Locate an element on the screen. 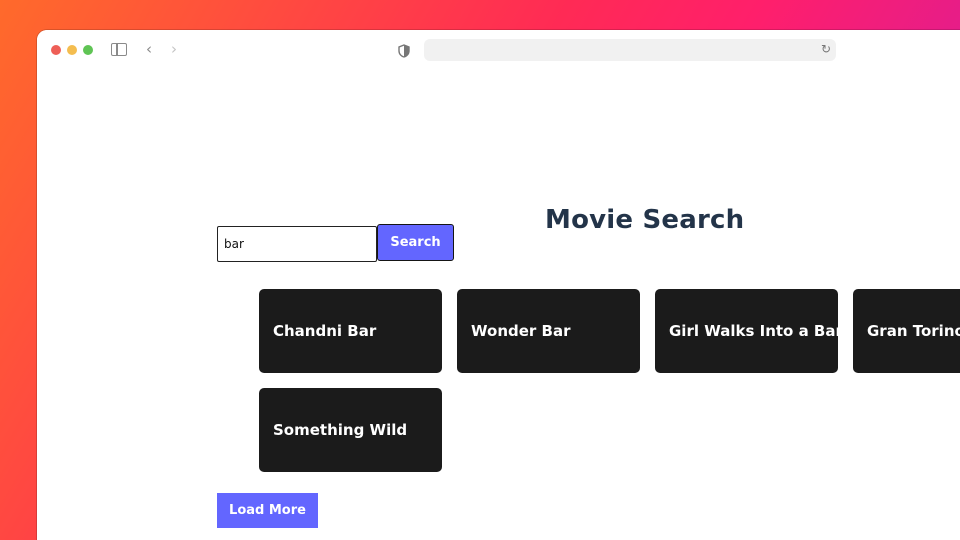  shield-icon is located at coordinates (404, 50).